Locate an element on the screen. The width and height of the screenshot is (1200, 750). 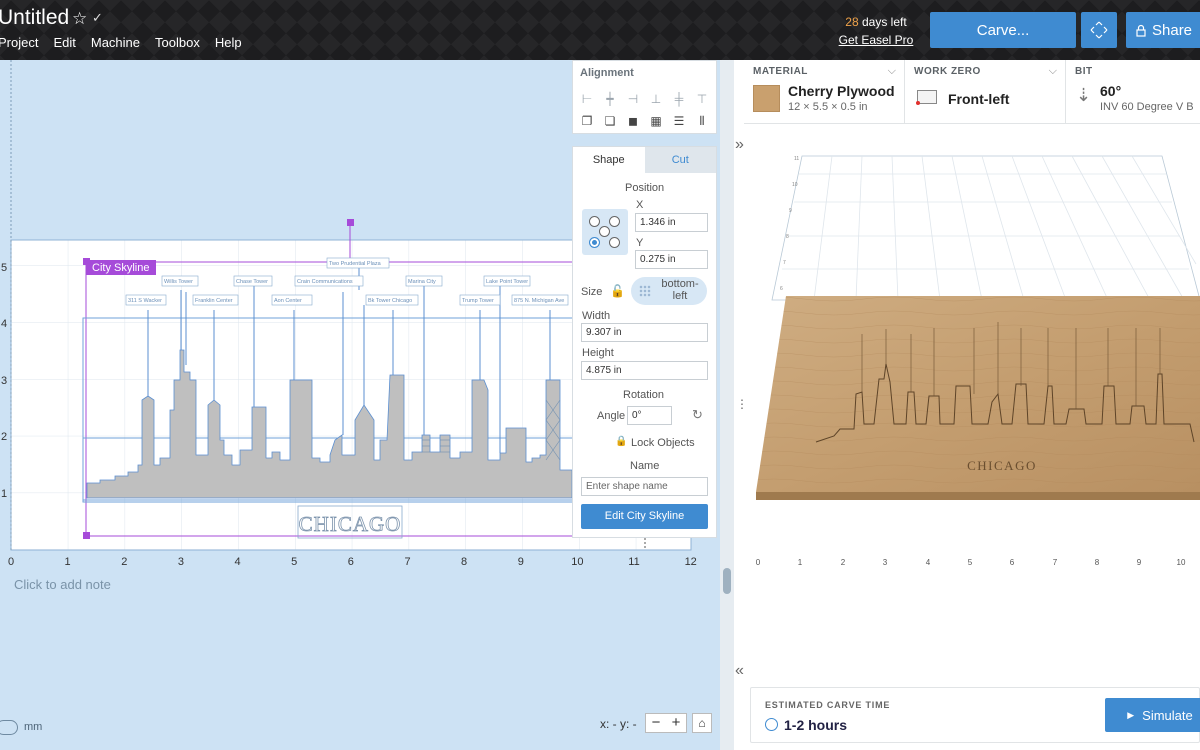
svg-text: 9 is located at coordinates (521, 562).